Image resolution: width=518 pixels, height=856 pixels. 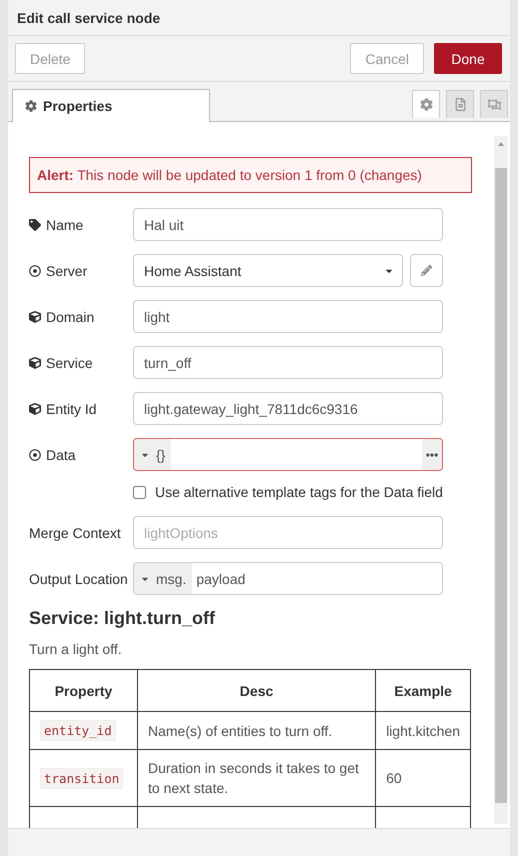 What do you see at coordinates (423, 691) in the screenshot?
I see `column-header: Example` at bounding box center [423, 691].